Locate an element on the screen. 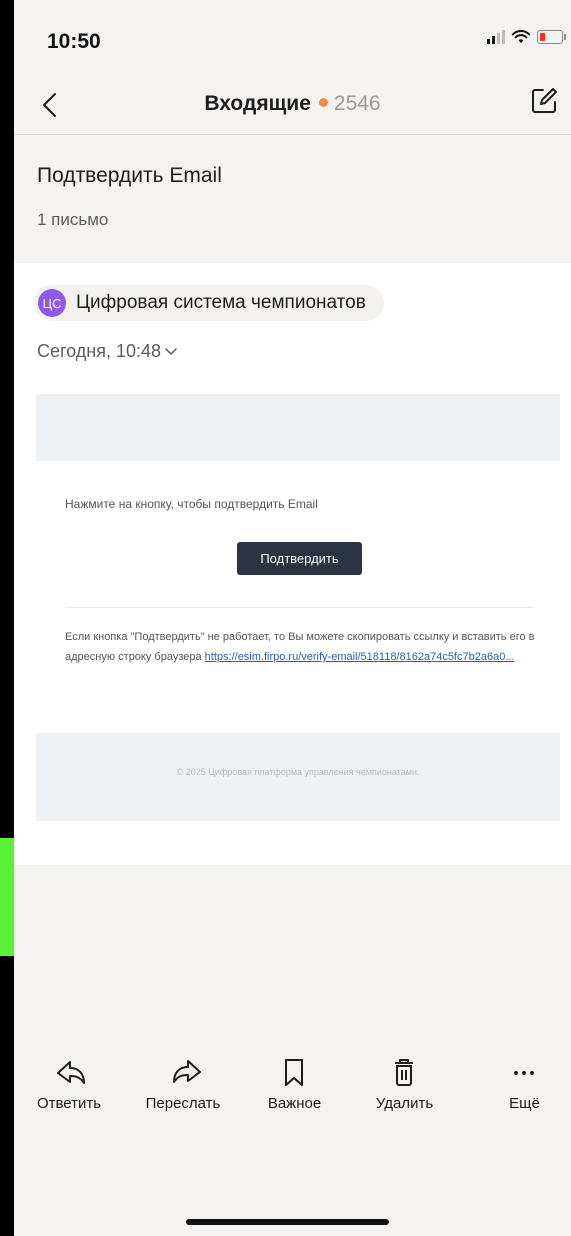 Image resolution: width=571 pixels, height=1236 pixels. thread-subject: Подтвердить Email is located at coordinates (129, 175).